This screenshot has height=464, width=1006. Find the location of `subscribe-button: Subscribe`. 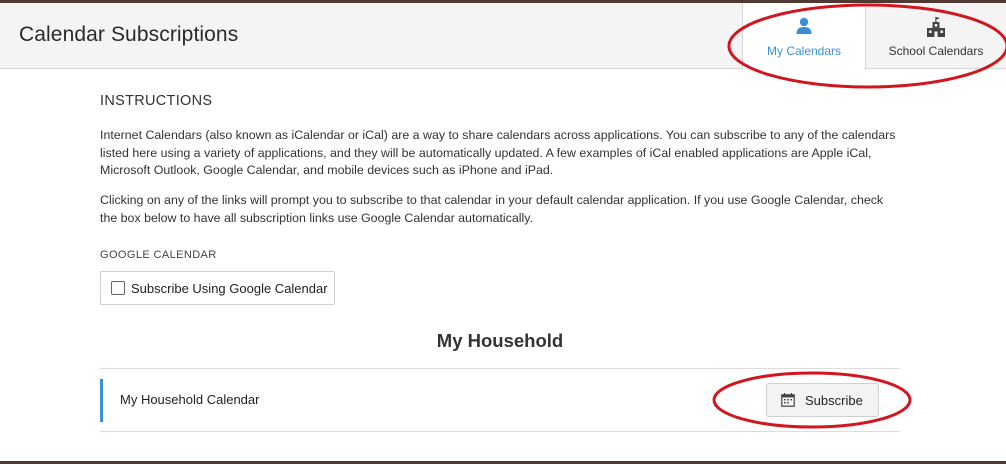

subscribe-button: Subscribe is located at coordinates (822, 400).